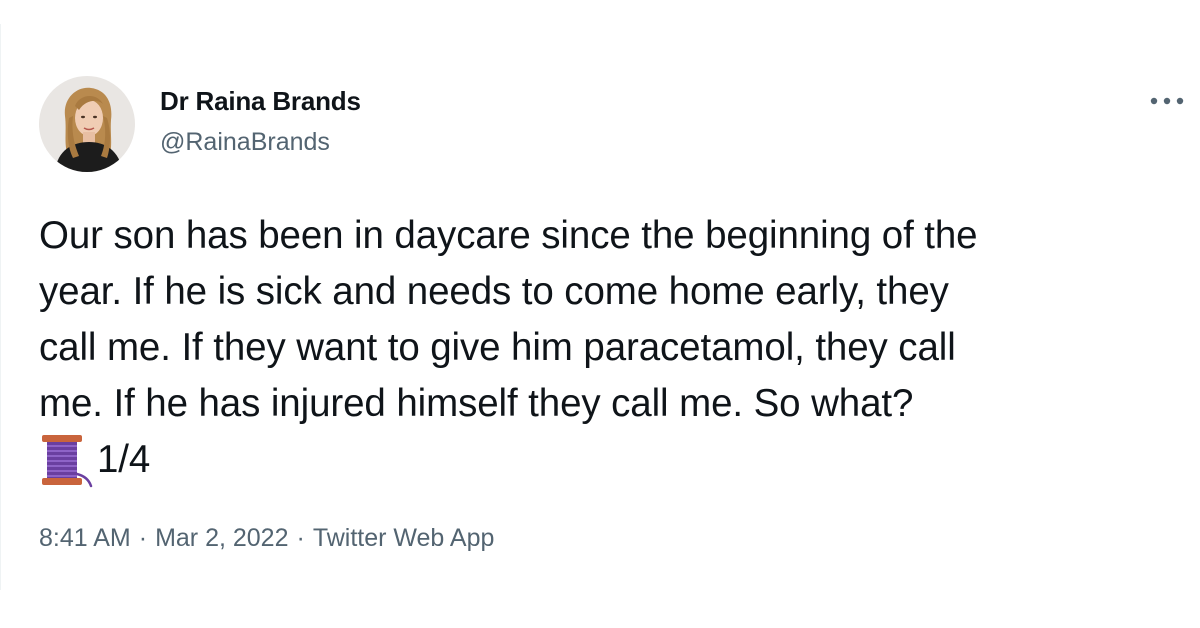  What do you see at coordinates (245, 142) in the screenshot?
I see `author-handle: @RainaBrands` at bounding box center [245, 142].